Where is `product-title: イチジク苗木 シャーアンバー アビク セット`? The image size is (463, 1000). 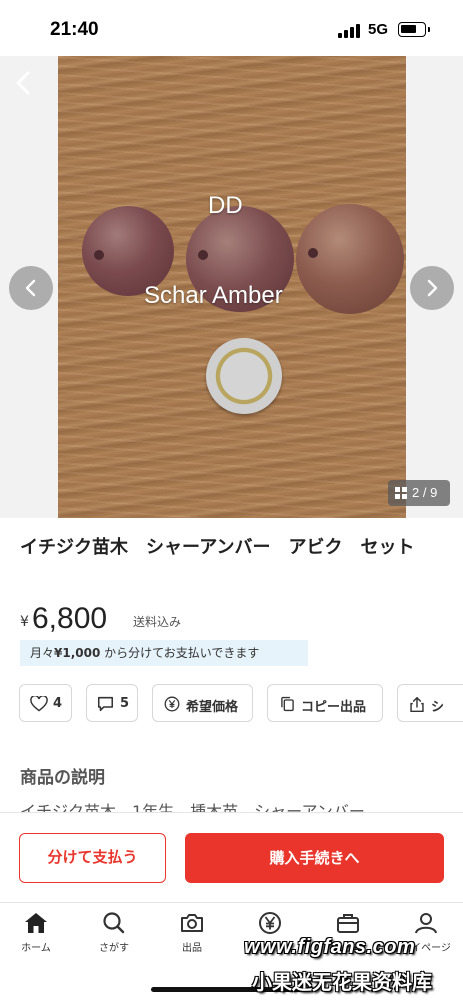
product-title: イチジク苗木 シャーアンバー アビク セット is located at coordinates (217, 547).